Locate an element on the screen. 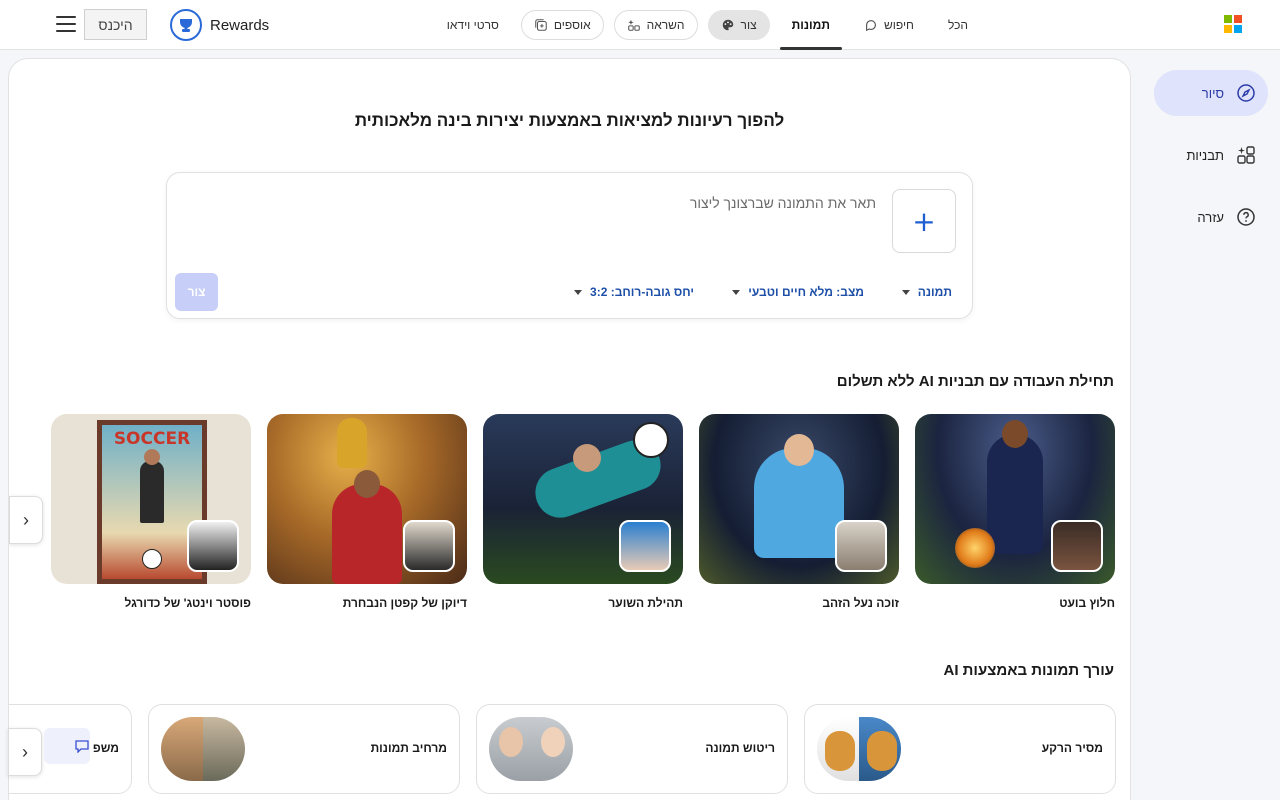 This screenshot has width=1280, height=800. tab-inspiration: השראה is located at coordinates (655, 25).